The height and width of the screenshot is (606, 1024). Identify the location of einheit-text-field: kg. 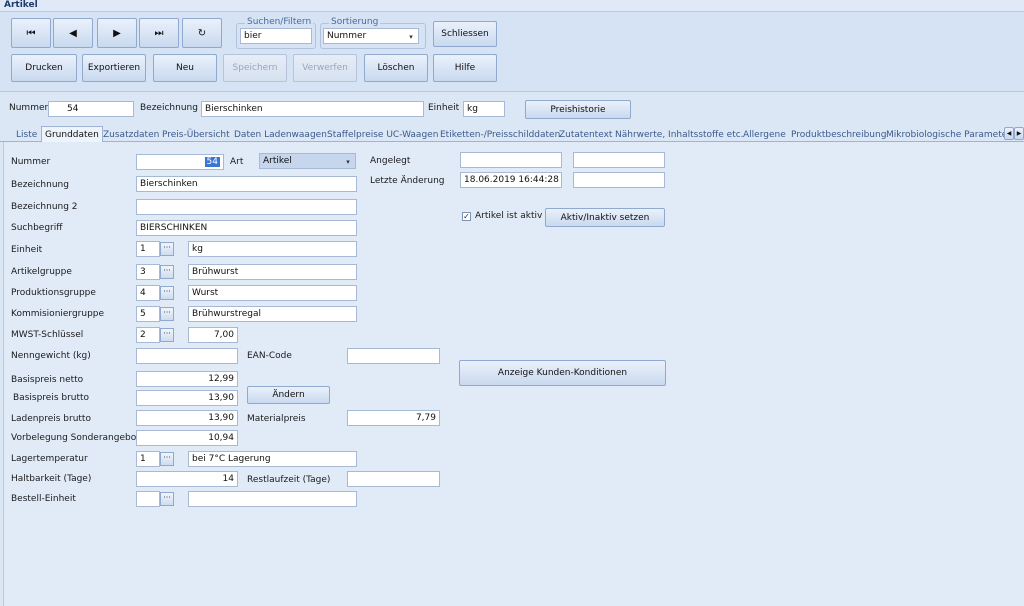
(272, 249).